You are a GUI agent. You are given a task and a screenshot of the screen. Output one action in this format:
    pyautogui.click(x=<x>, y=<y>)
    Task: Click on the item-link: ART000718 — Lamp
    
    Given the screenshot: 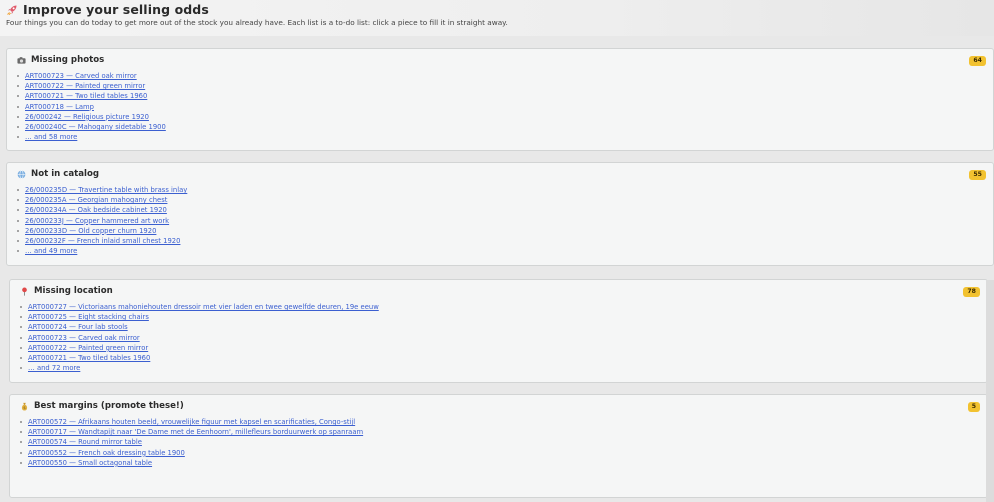 What is the action you would take?
    pyautogui.click(x=59, y=107)
    